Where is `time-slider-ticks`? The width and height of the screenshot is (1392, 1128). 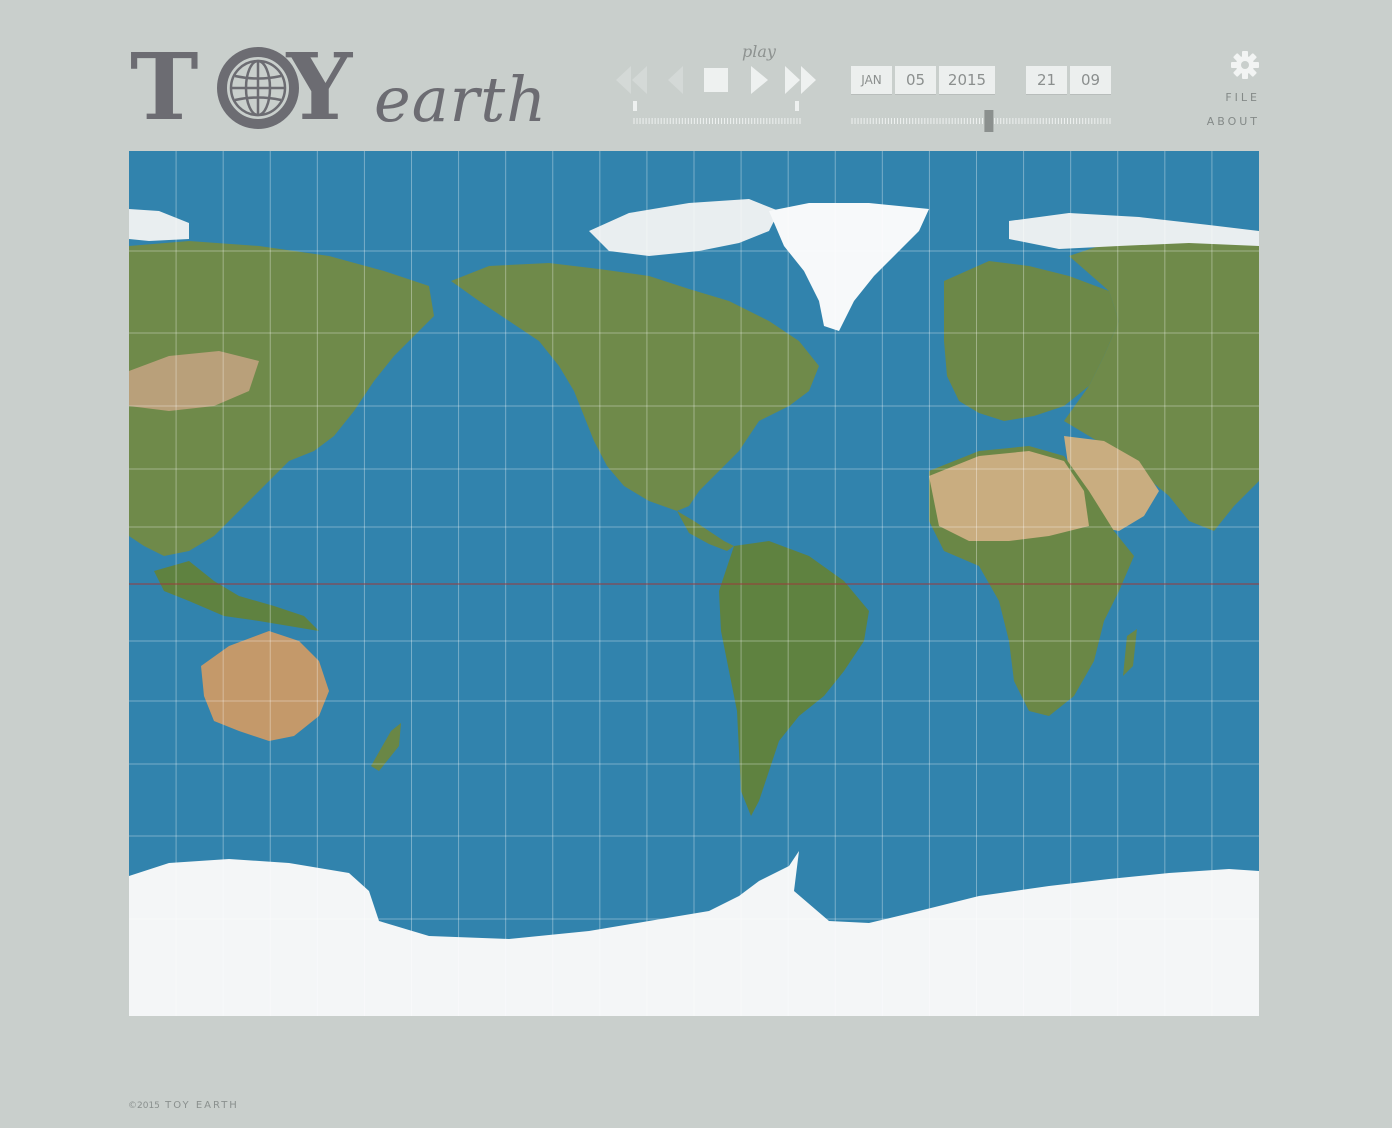
time-slider-ticks is located at coordinates (981, 121).